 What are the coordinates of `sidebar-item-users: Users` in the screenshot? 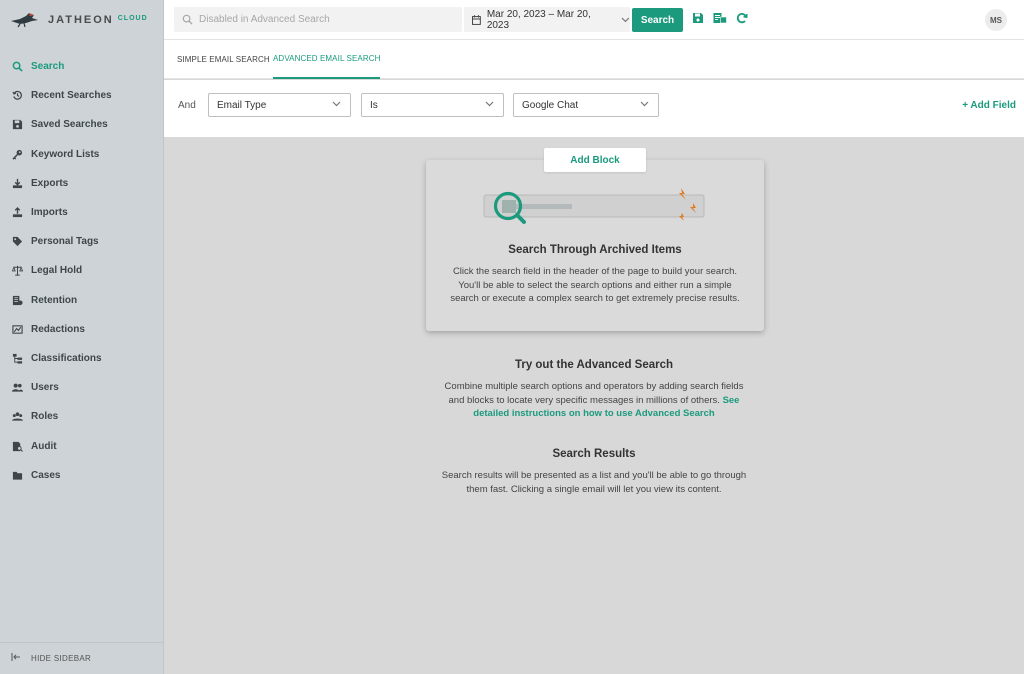 It's located at (81, 387).